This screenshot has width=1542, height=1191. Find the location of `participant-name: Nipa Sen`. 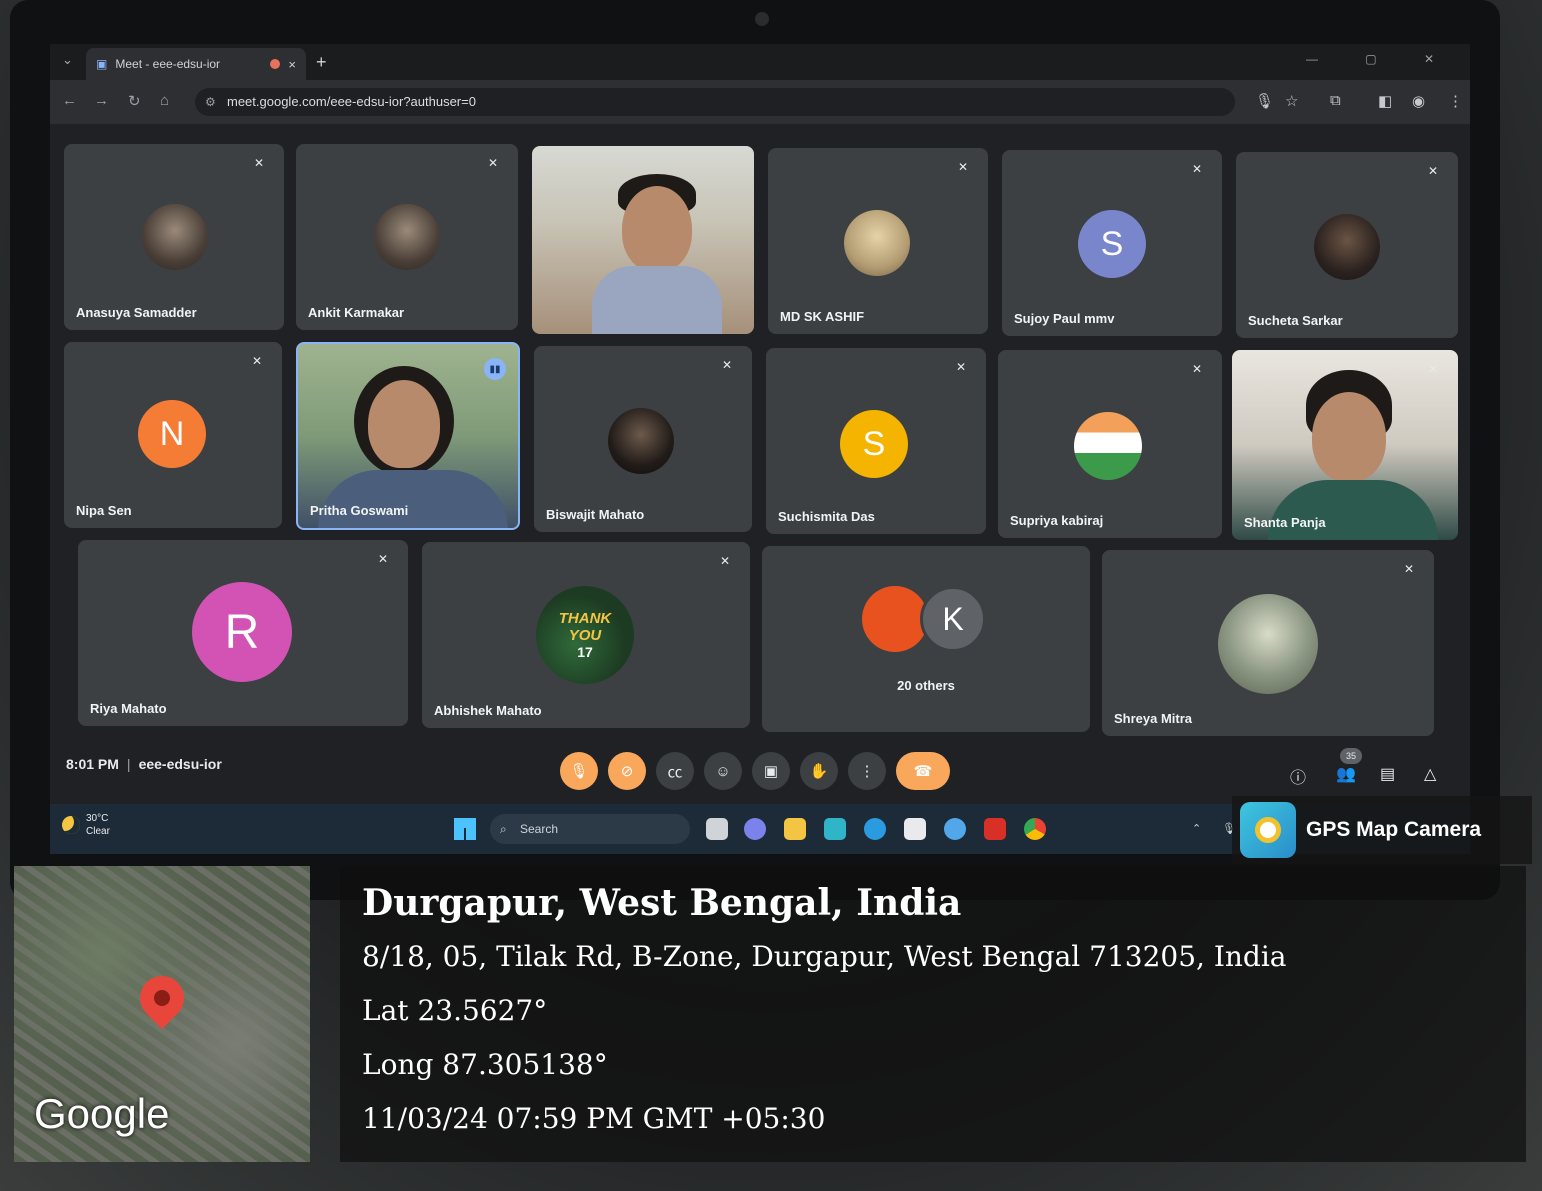

participant-name: Nipa Sen is located at coordinates (104, 510).